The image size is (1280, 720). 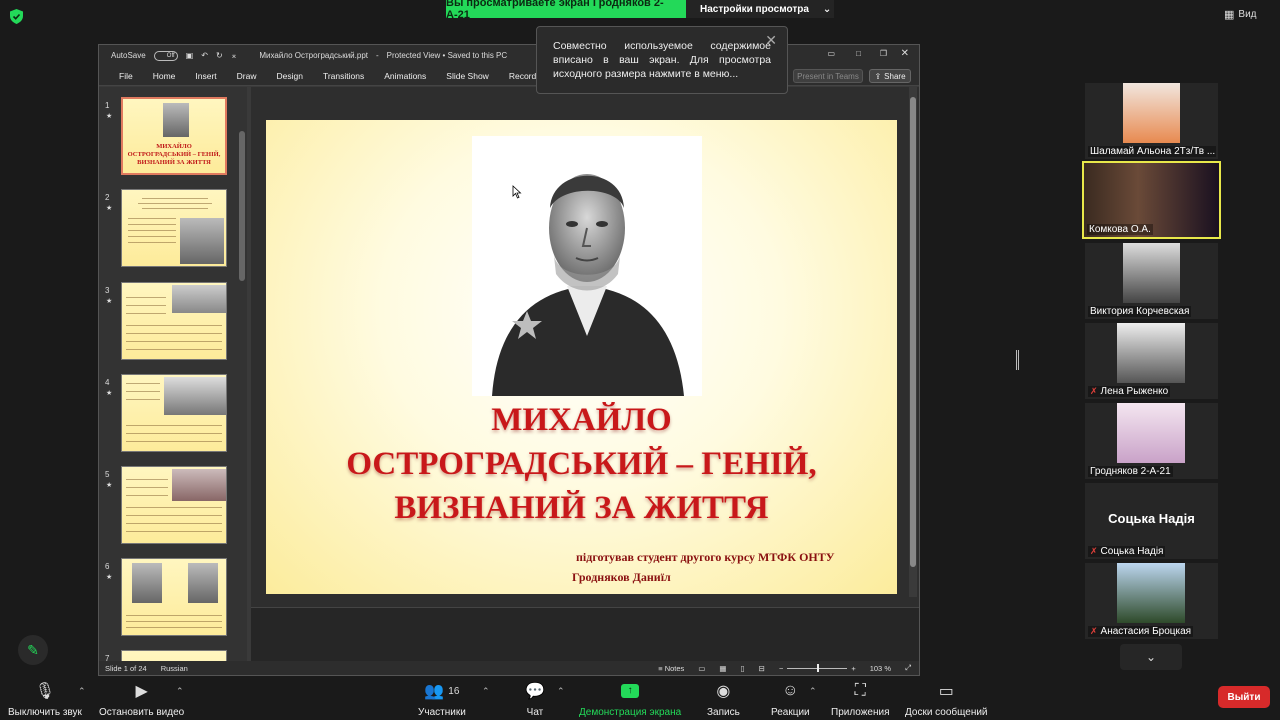 What do you see at coordinates (1151, 200) in the screenshot?
I see `participant-tile-active-speaker: Комкова О.А.` at bounding box center [1151, 200].